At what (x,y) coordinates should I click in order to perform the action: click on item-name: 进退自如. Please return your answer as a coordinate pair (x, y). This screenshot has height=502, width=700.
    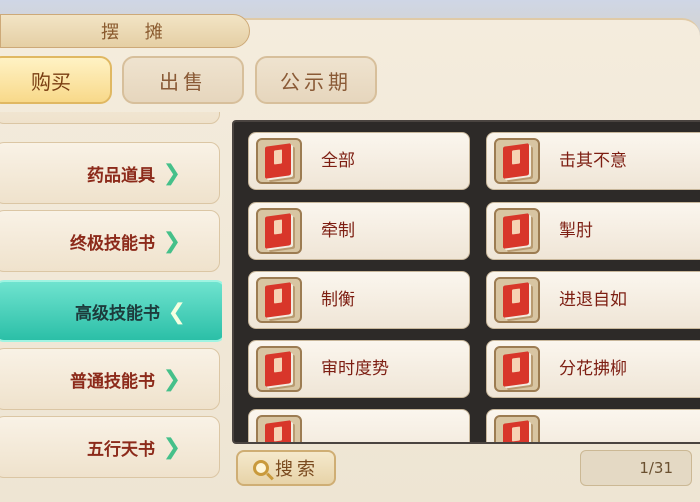
    Looking at the image, I should click on (593, 300).